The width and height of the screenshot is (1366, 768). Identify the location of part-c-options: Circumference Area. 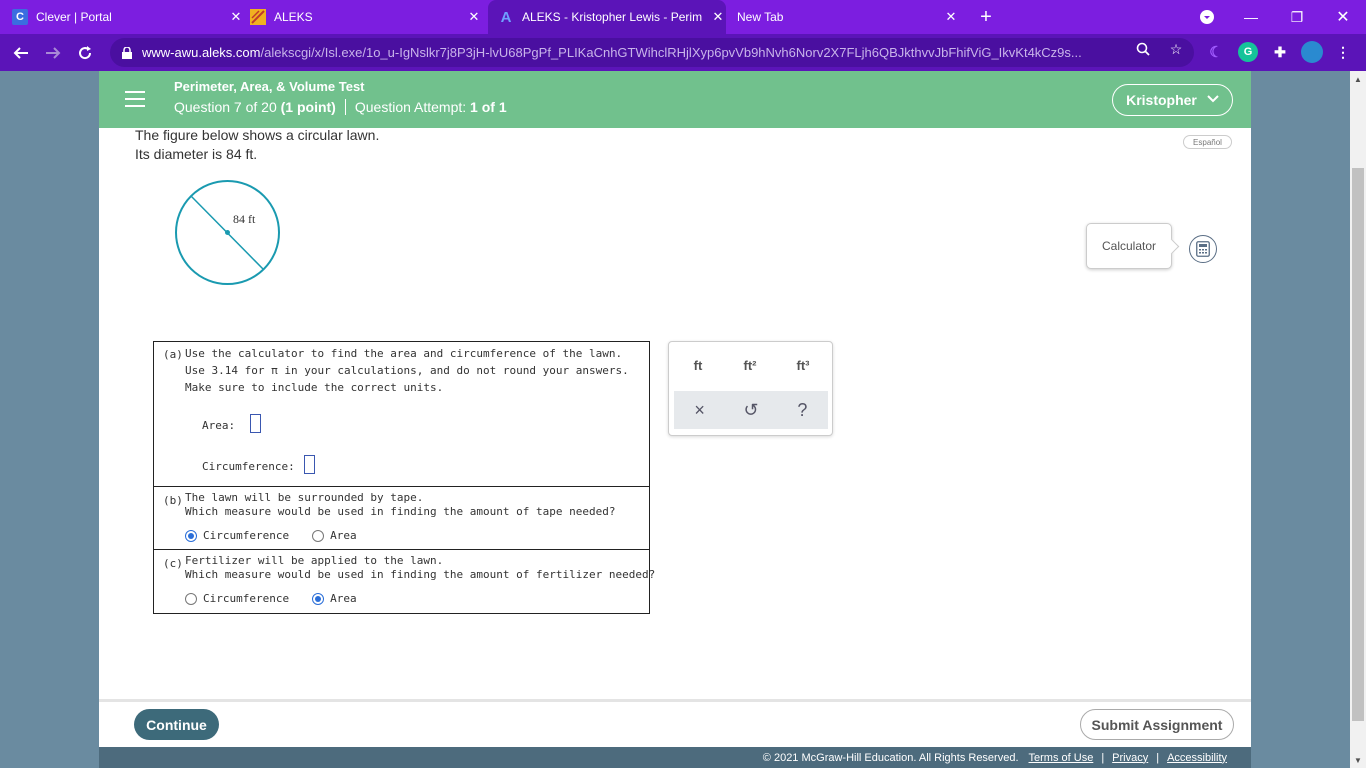
(282, 598).